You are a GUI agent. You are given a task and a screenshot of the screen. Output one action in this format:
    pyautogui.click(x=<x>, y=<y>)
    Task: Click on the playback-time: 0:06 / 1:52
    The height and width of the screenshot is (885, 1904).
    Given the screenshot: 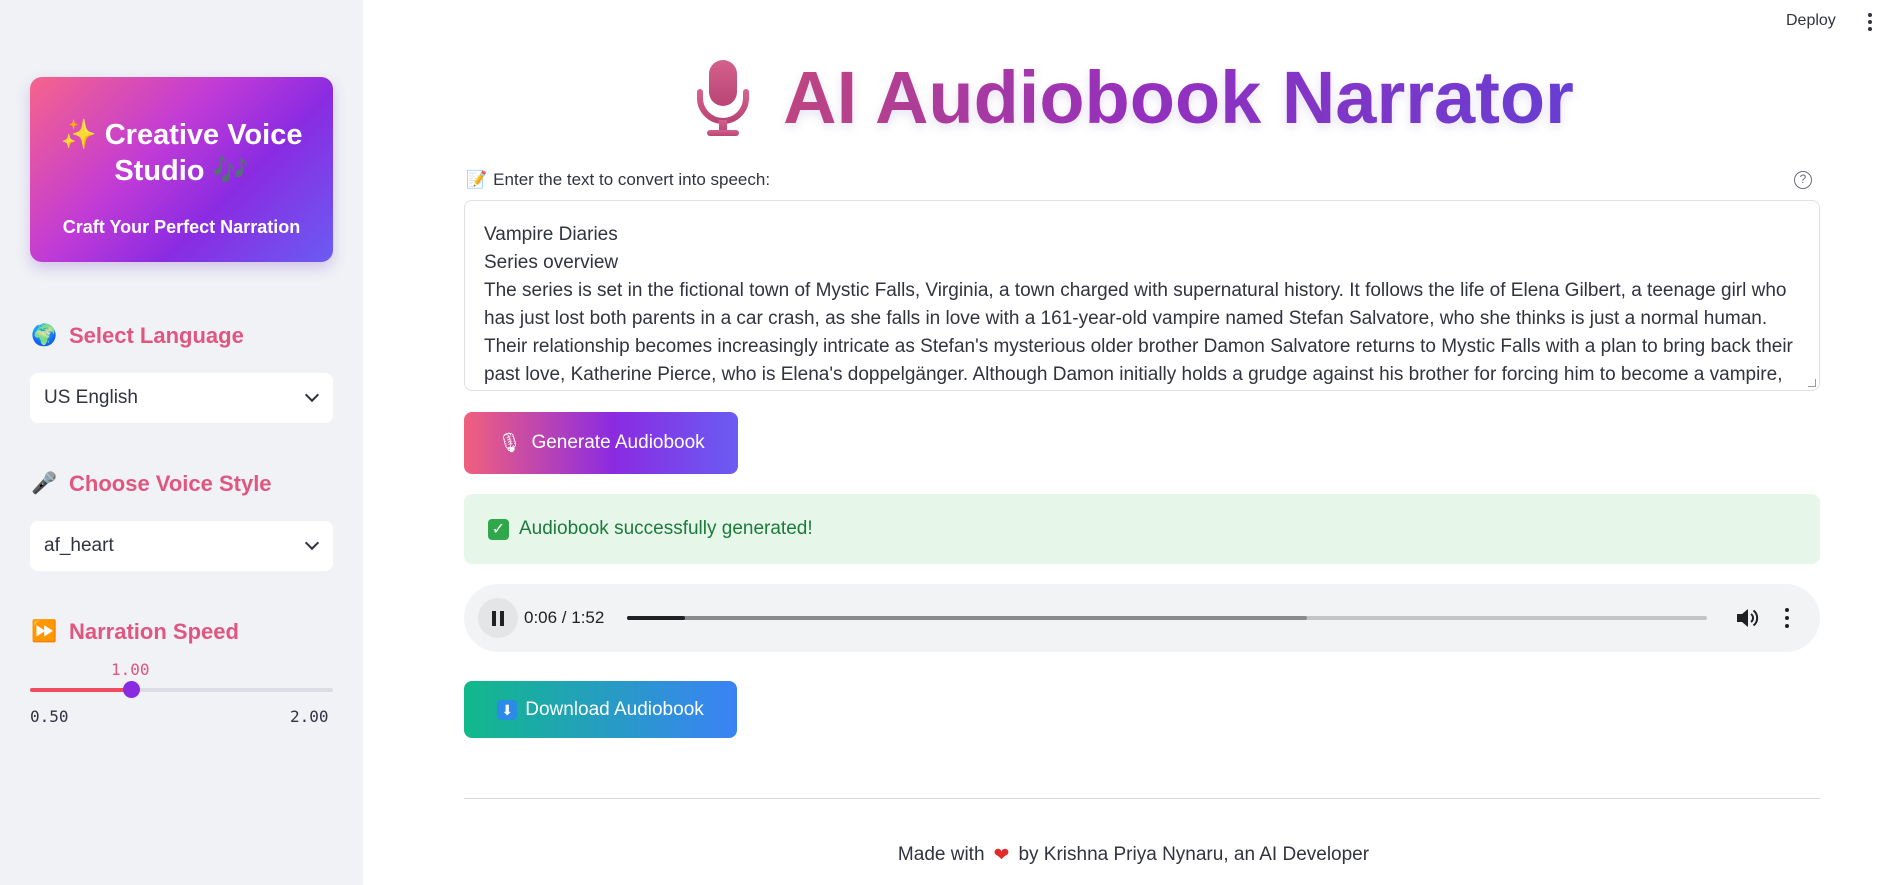 What is the action you would take?
    pyautogui.click(x=564, y=617)
    